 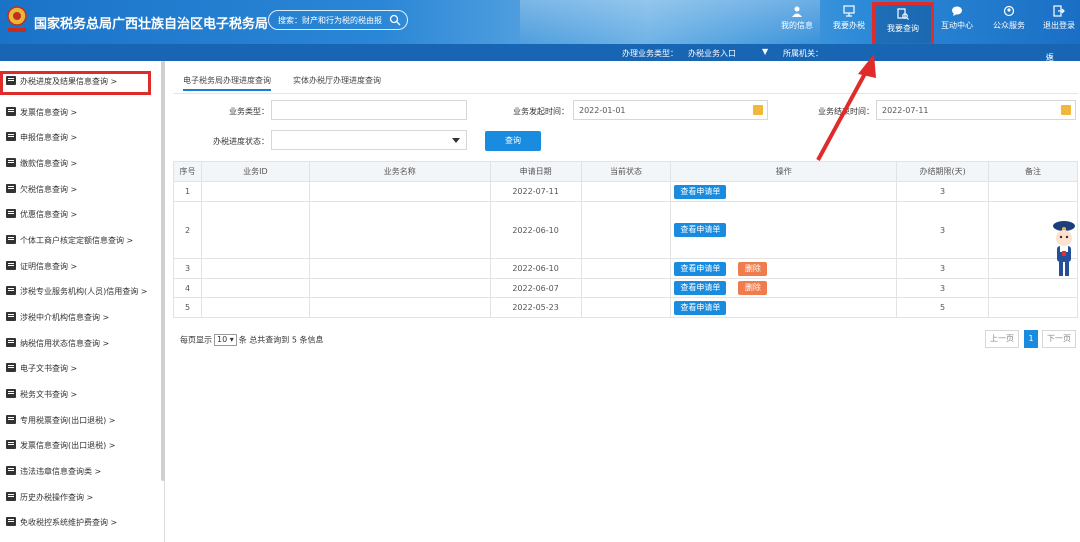 I want to click on sidebar-item-export-invoice: 发票信息查询(出口退税) >, so click(x=80, y=445).